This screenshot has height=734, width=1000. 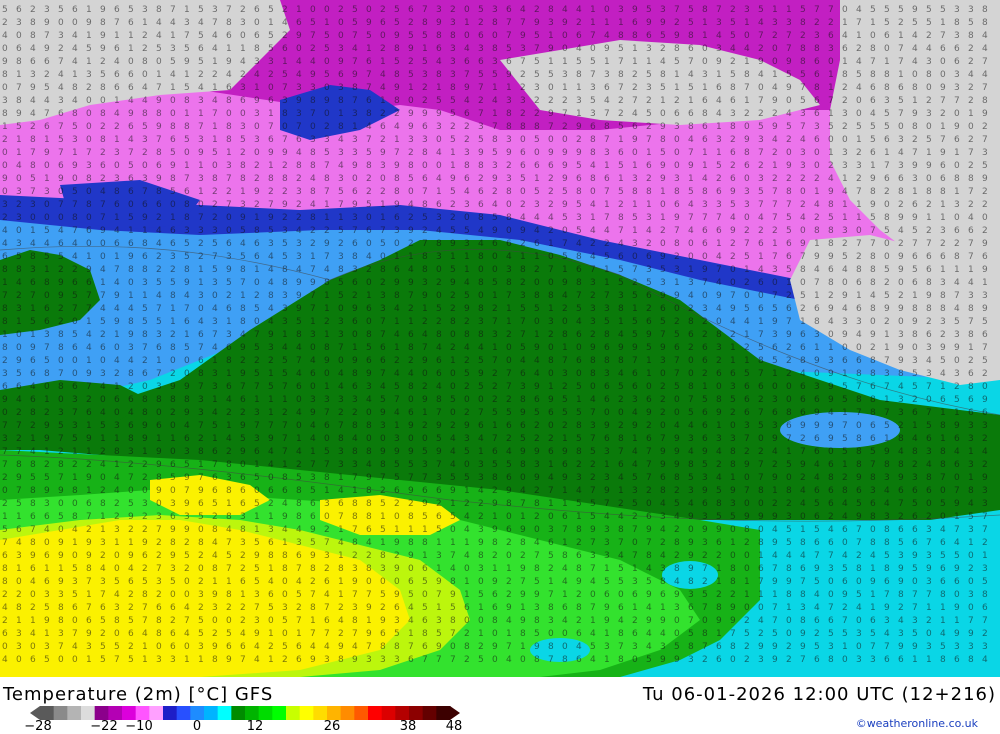 What do you see at coordinates (917, 723) in the screenshot?
I see `copyright-link: ©weatheronline.co.uk` at bounding box center [917, 723].